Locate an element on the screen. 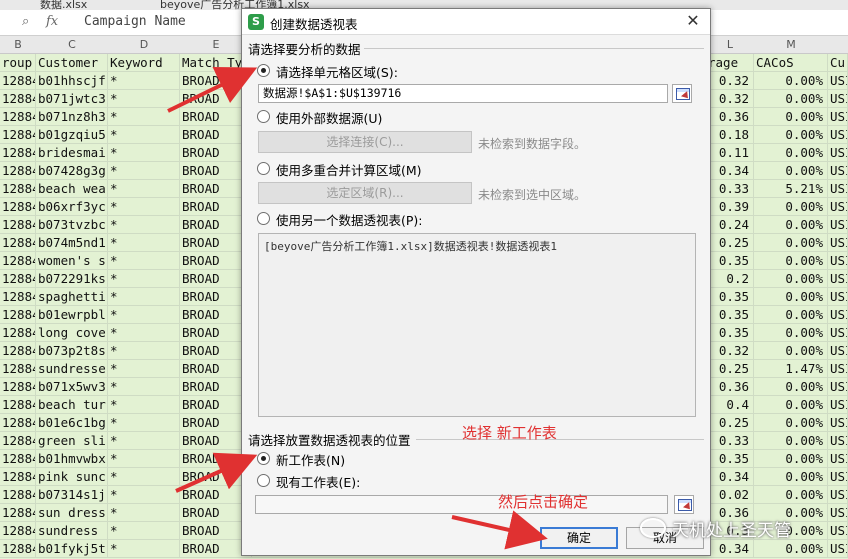  table-cell: beach tur is located at coordinates (72, 405).